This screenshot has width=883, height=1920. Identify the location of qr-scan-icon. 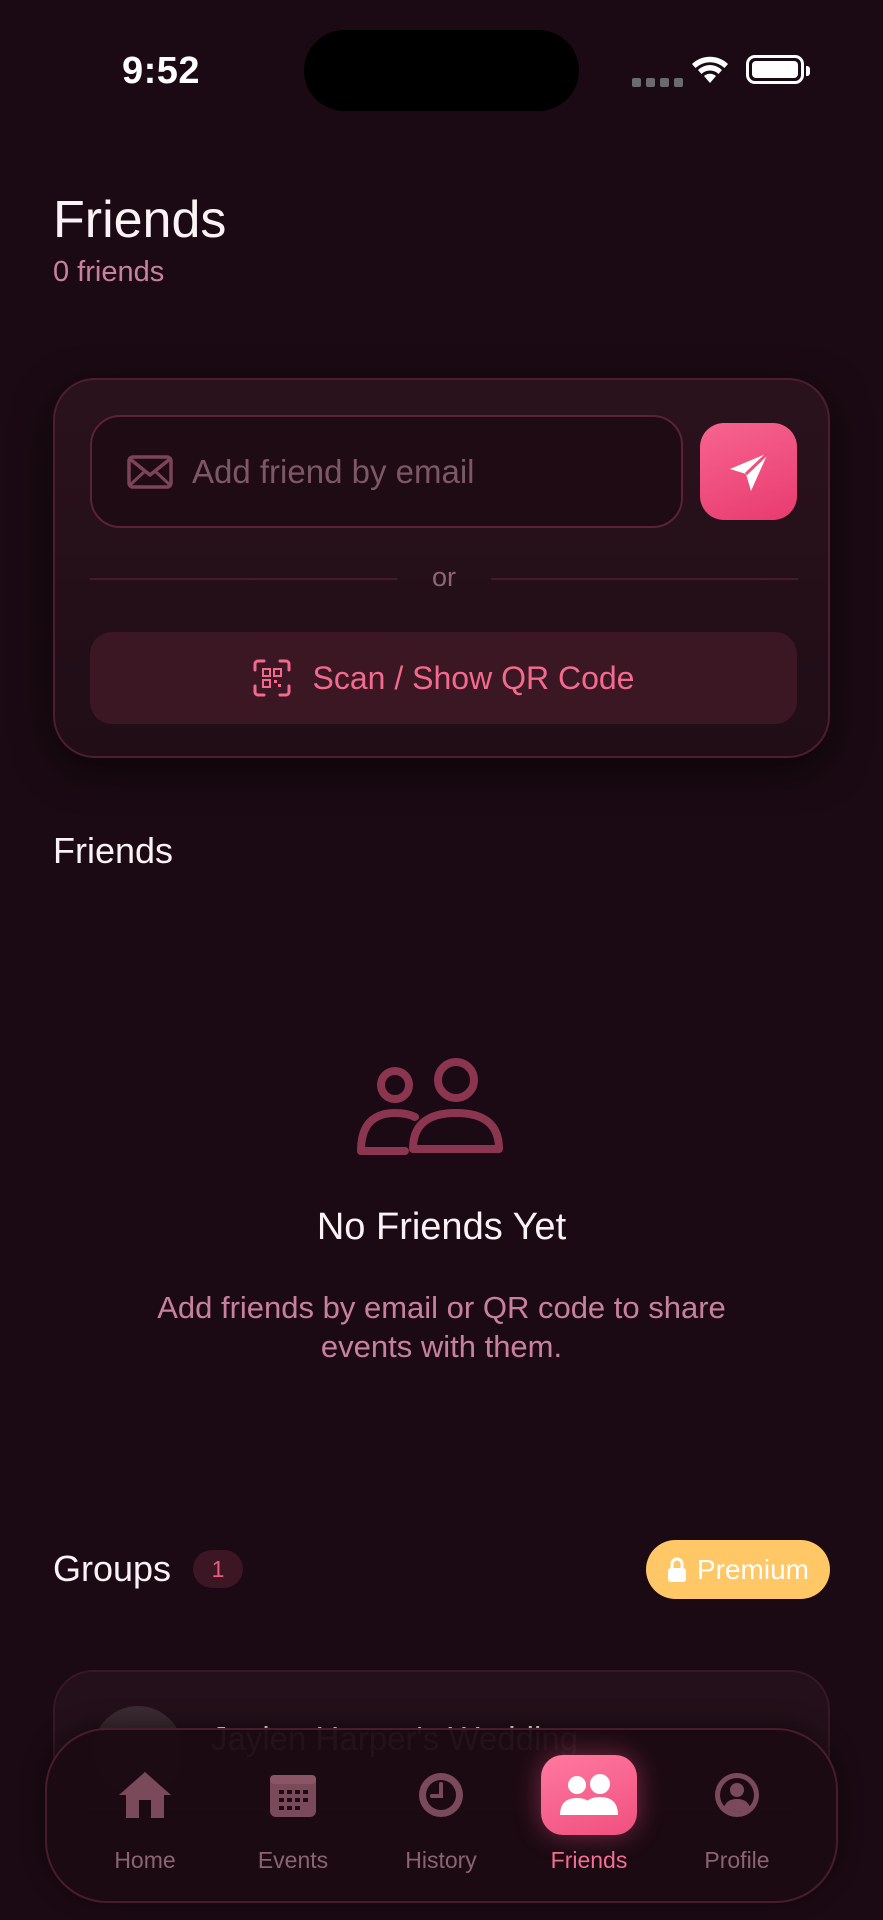
(272, 678).